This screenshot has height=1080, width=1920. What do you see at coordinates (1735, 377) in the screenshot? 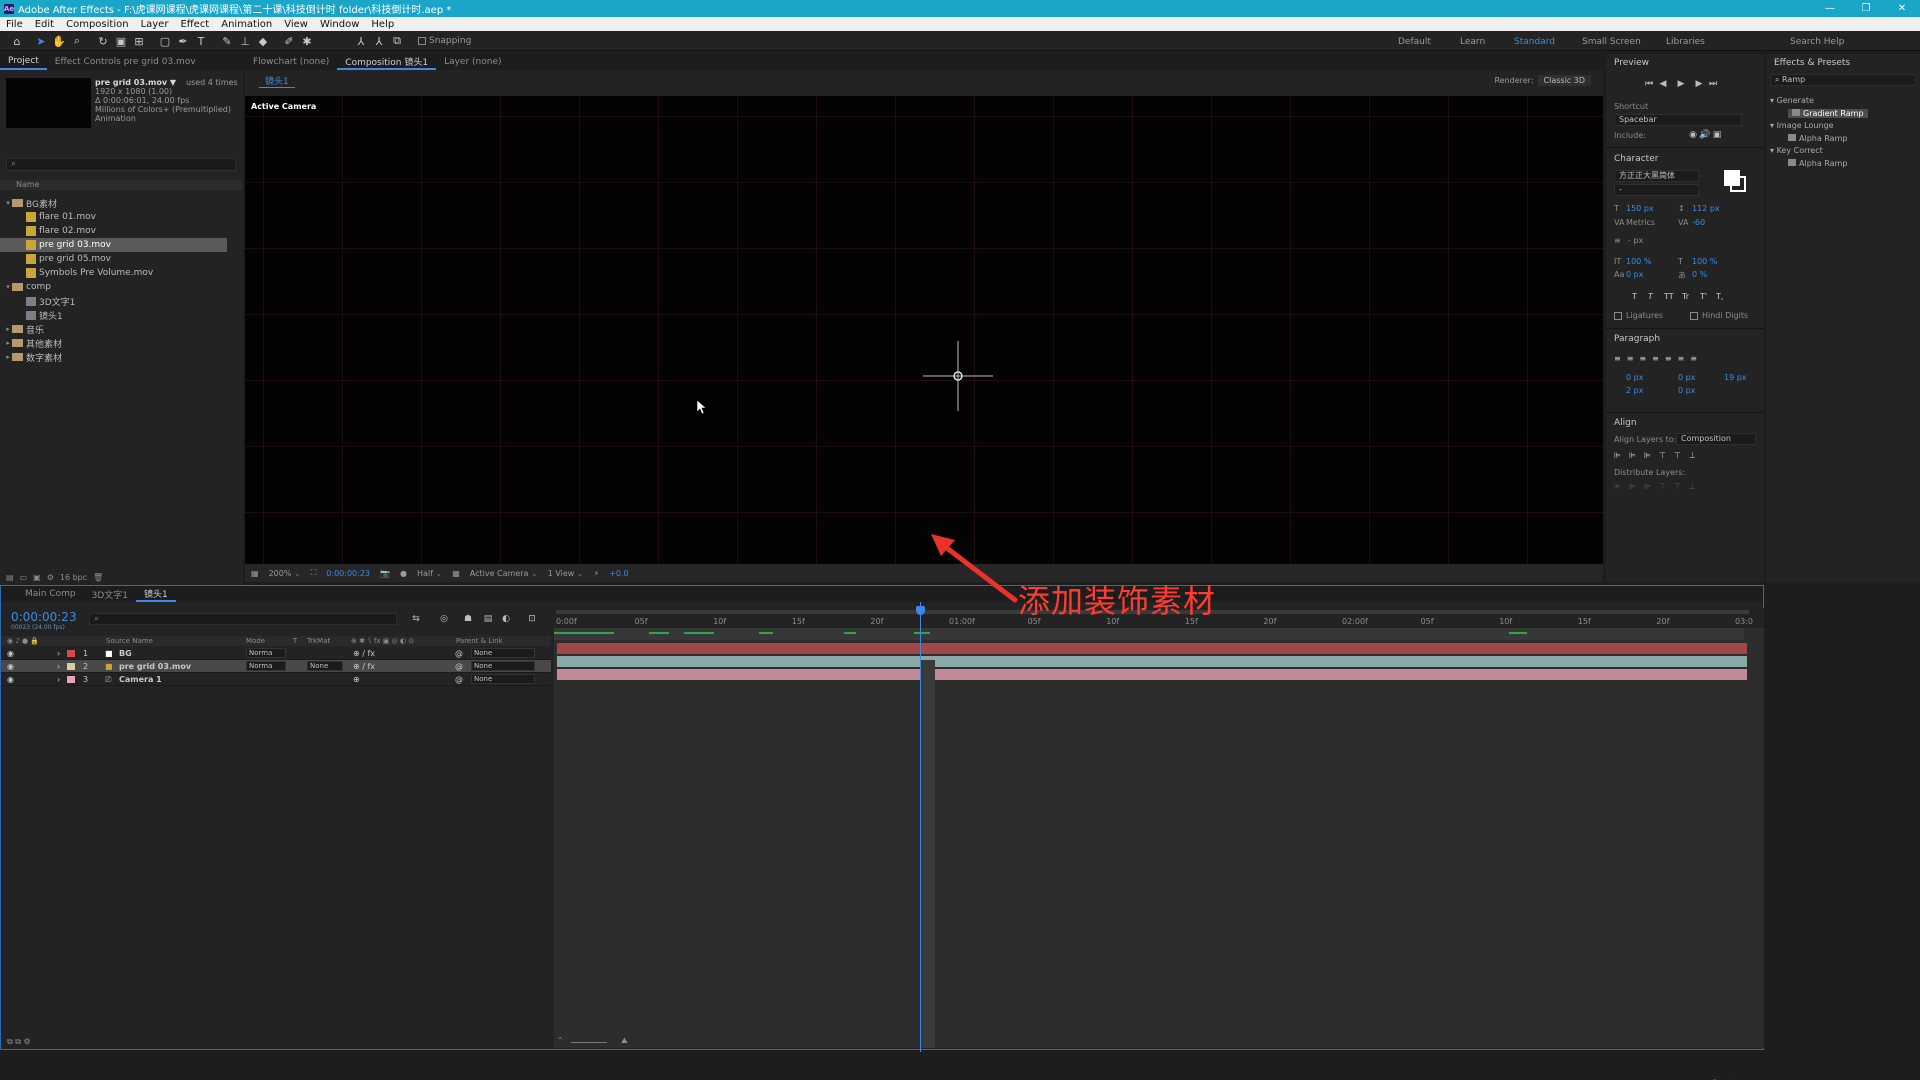
I see `indent-first-value: 19 px` at bounding box center [1735, 377].